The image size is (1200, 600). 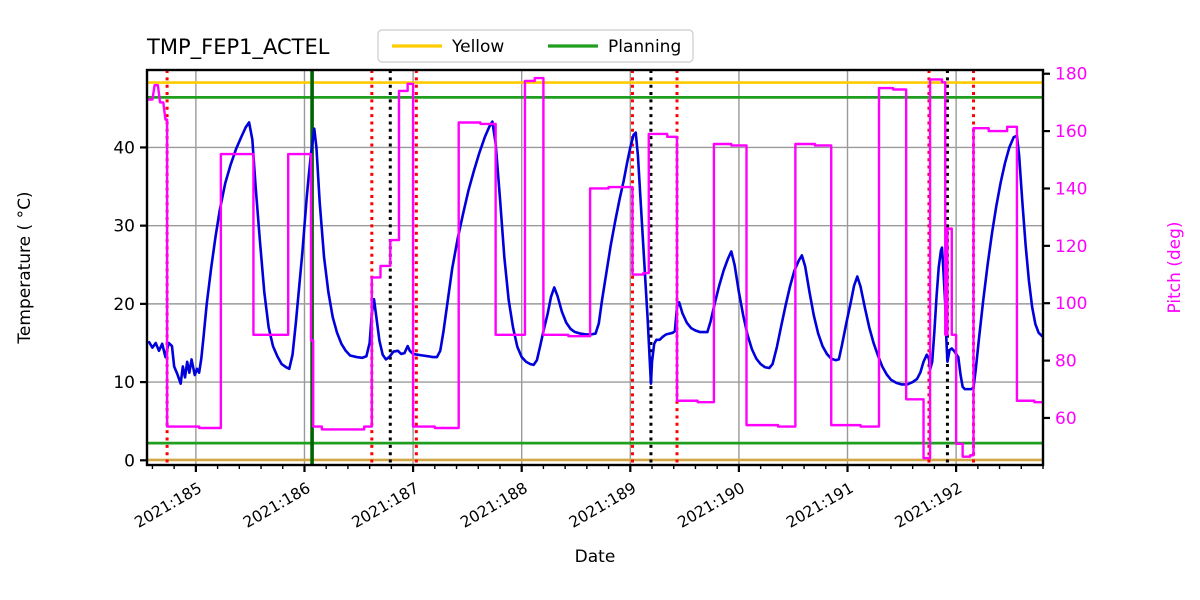 I want to click on svg-text: 2021:186, so click(x=276, y=505).